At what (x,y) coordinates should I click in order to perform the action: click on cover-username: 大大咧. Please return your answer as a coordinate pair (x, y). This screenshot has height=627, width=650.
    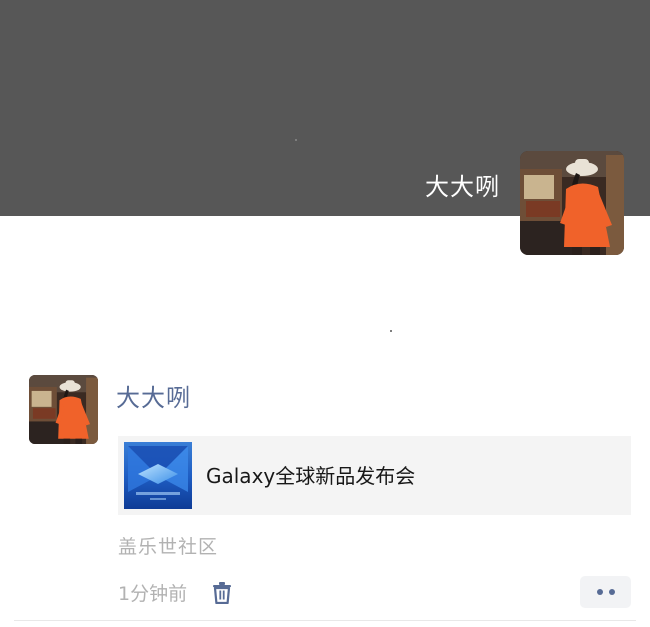
    Looking at the image, I should click on (462, 187).